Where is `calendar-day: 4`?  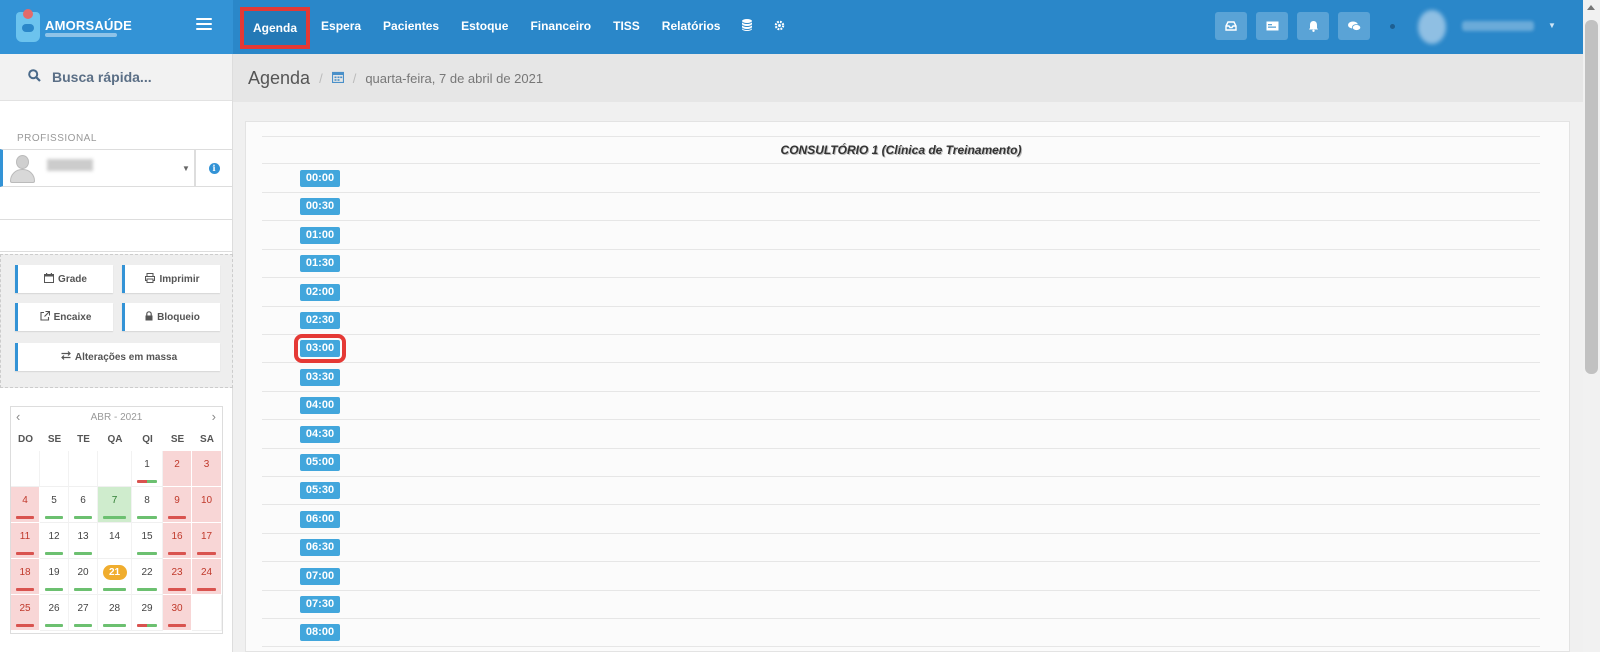
calendar-day: 4 is located at coordinates (25, 505).